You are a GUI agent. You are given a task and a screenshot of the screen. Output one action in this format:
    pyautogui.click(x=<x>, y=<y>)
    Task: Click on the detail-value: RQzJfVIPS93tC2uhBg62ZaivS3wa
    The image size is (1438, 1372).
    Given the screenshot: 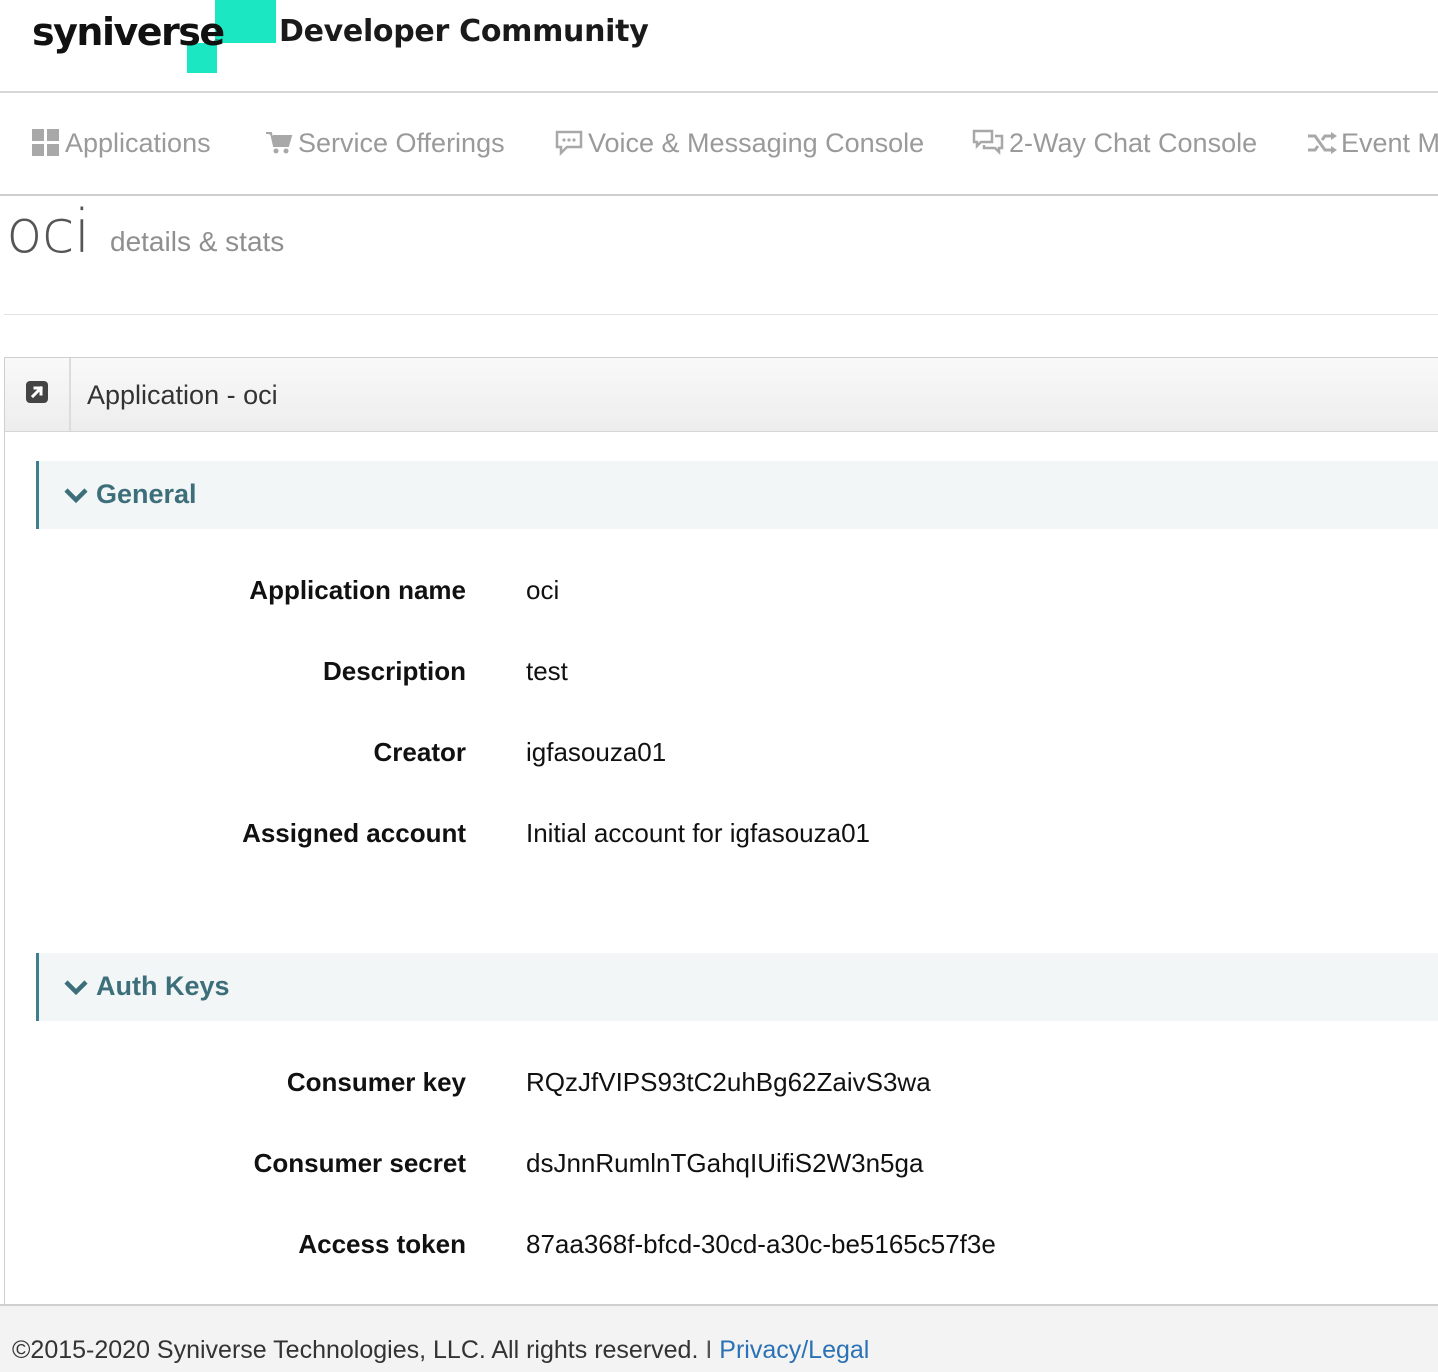 What is the action you would take?
    pyautogui.click(x=728, y=1082)
    